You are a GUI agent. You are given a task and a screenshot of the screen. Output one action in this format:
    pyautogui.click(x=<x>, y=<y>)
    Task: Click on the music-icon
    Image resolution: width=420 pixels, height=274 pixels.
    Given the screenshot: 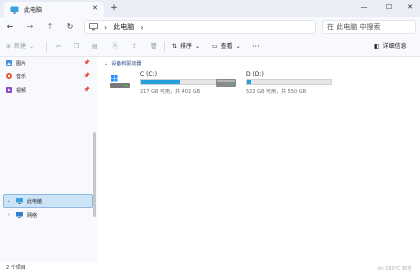 What is the action you would take?
    pyautogui.click(x=9, y=76)
    